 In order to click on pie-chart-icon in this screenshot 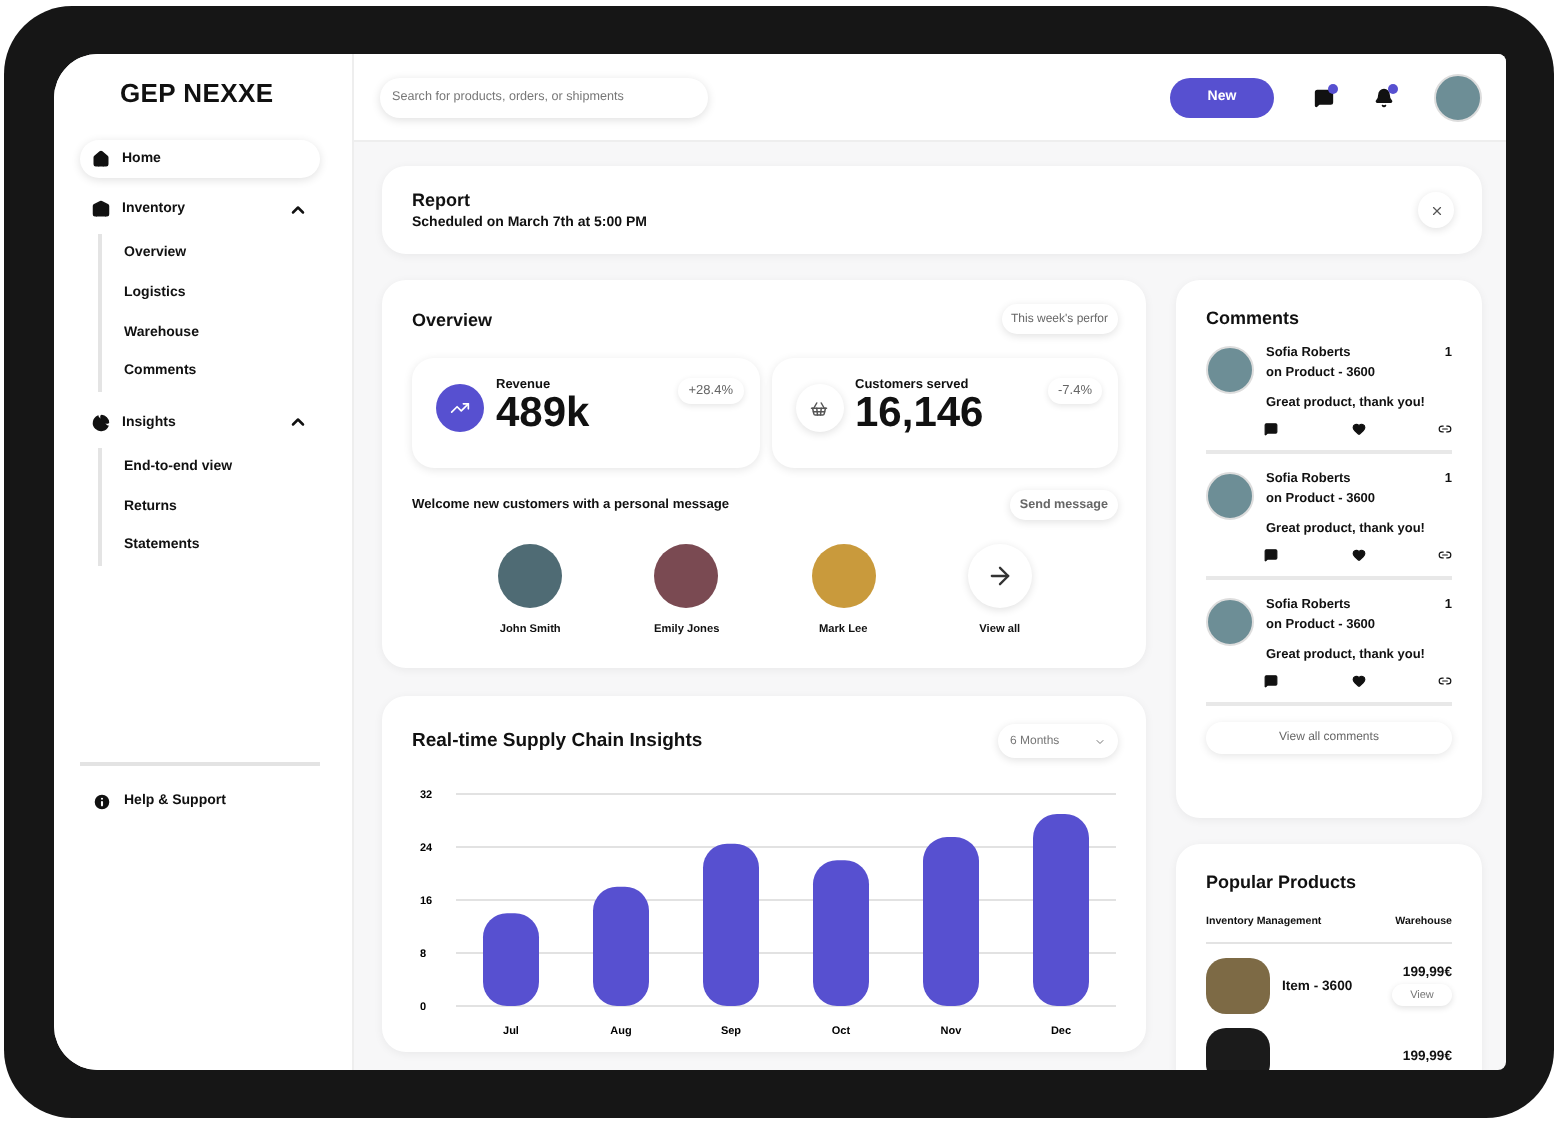, I will do `click(101, 422)`.